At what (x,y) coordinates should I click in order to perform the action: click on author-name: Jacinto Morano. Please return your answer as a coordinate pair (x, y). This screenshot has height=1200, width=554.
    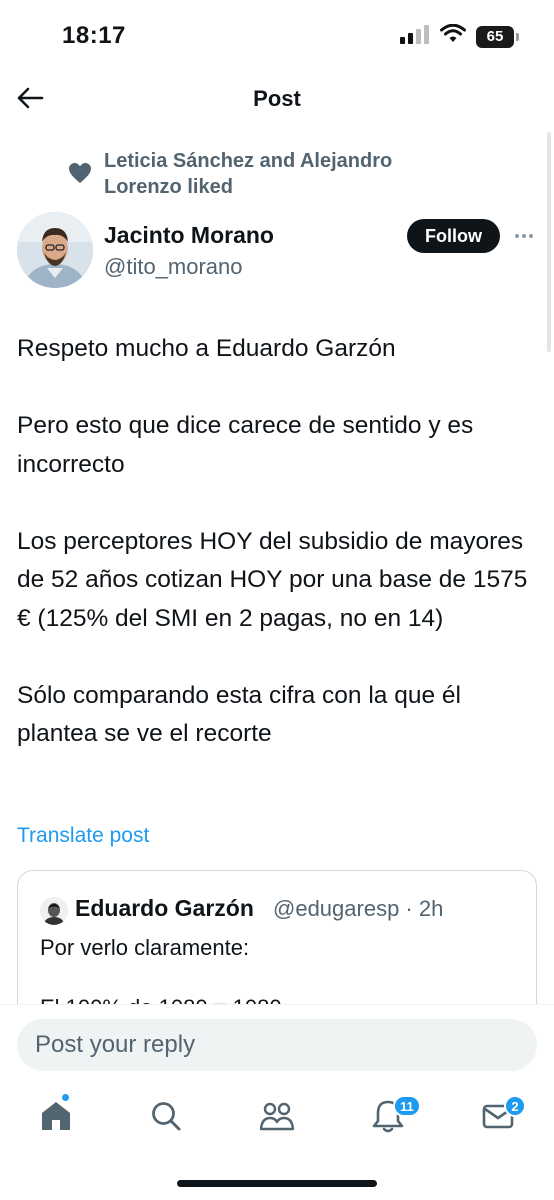
    Looking at the image, I should click on (189, 235).